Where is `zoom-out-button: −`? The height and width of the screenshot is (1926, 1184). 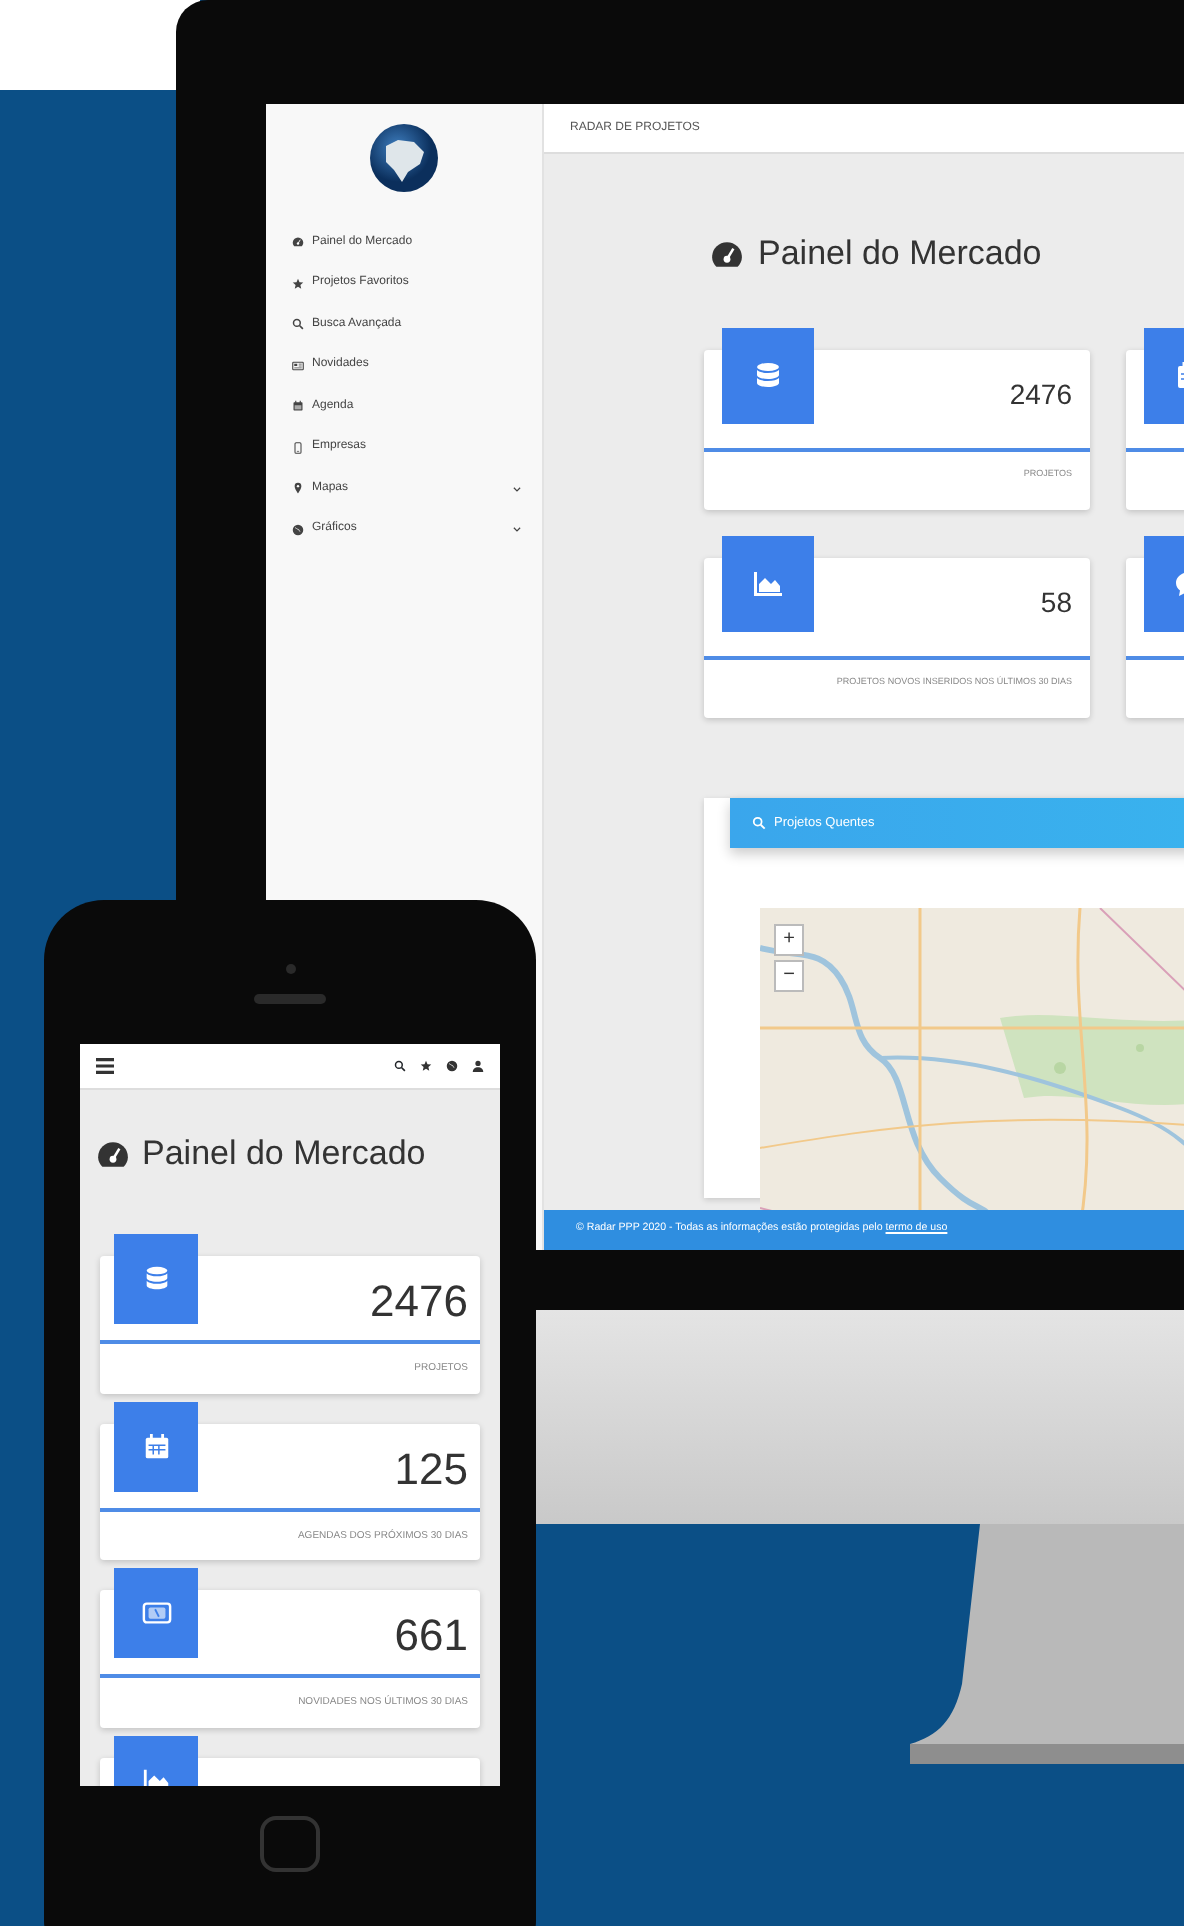 zoom-out-button: − is located at coordinates (789, 976).